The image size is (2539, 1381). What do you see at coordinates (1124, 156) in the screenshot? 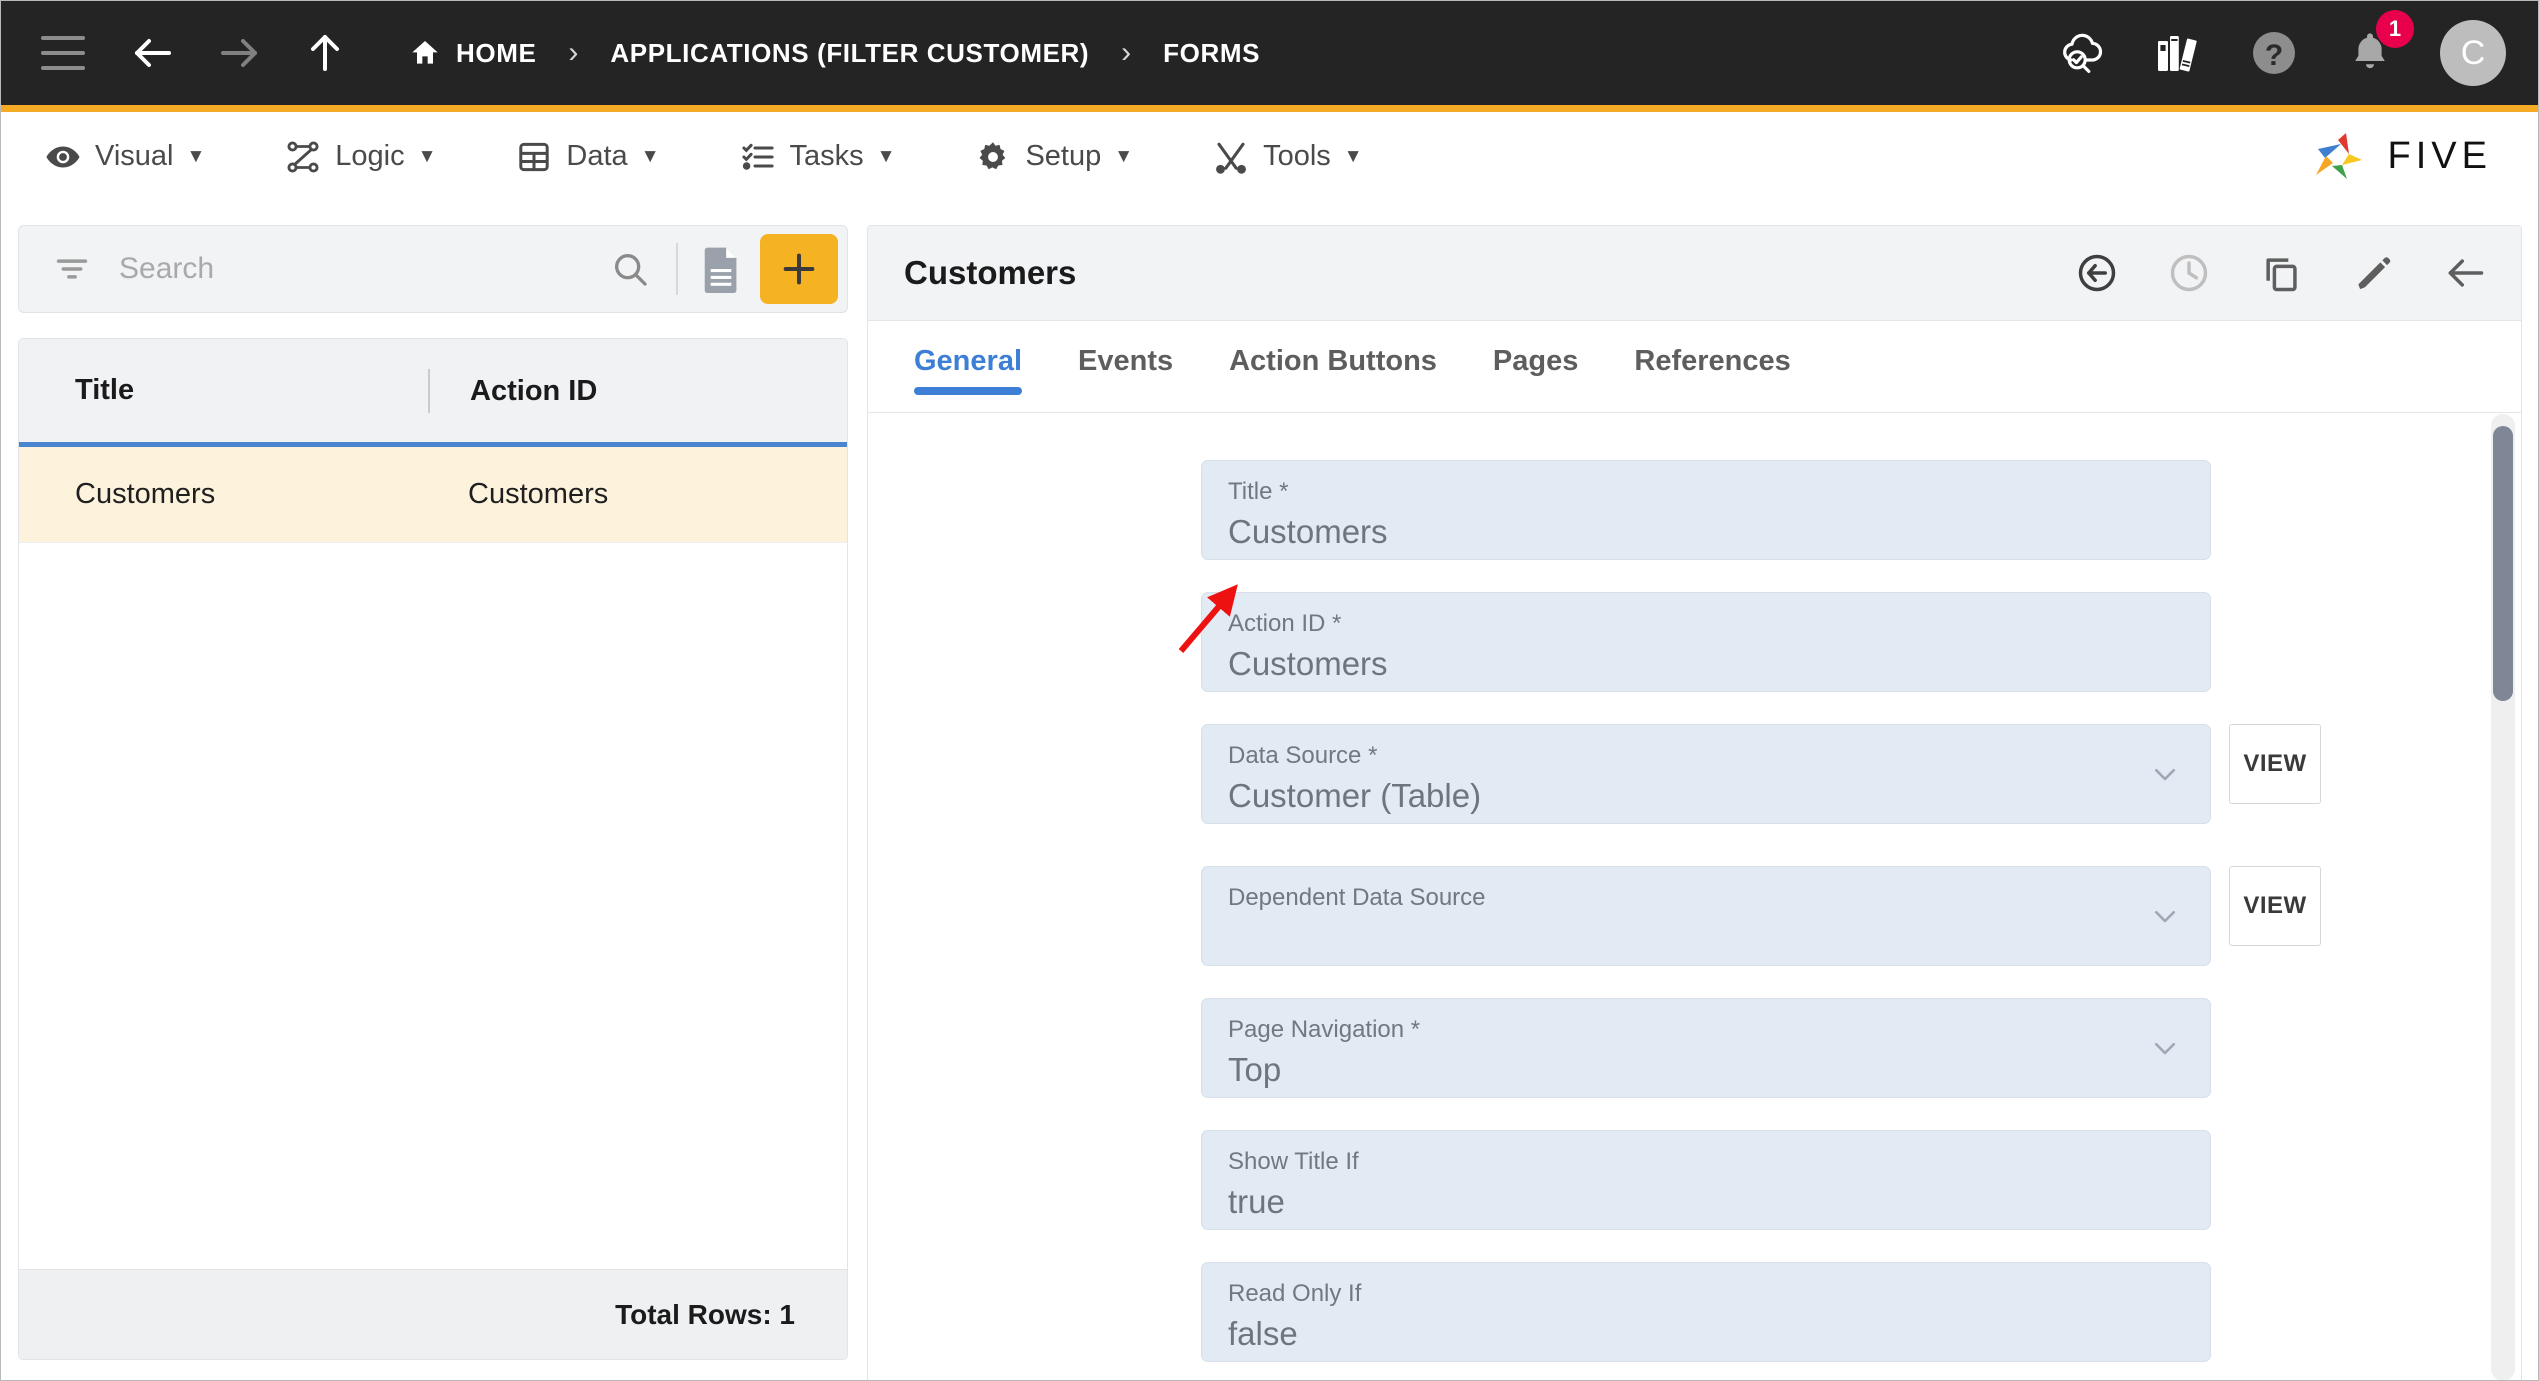
I see `chevron-down-icon-setup: ▼` at bounding box center [1124, 156].